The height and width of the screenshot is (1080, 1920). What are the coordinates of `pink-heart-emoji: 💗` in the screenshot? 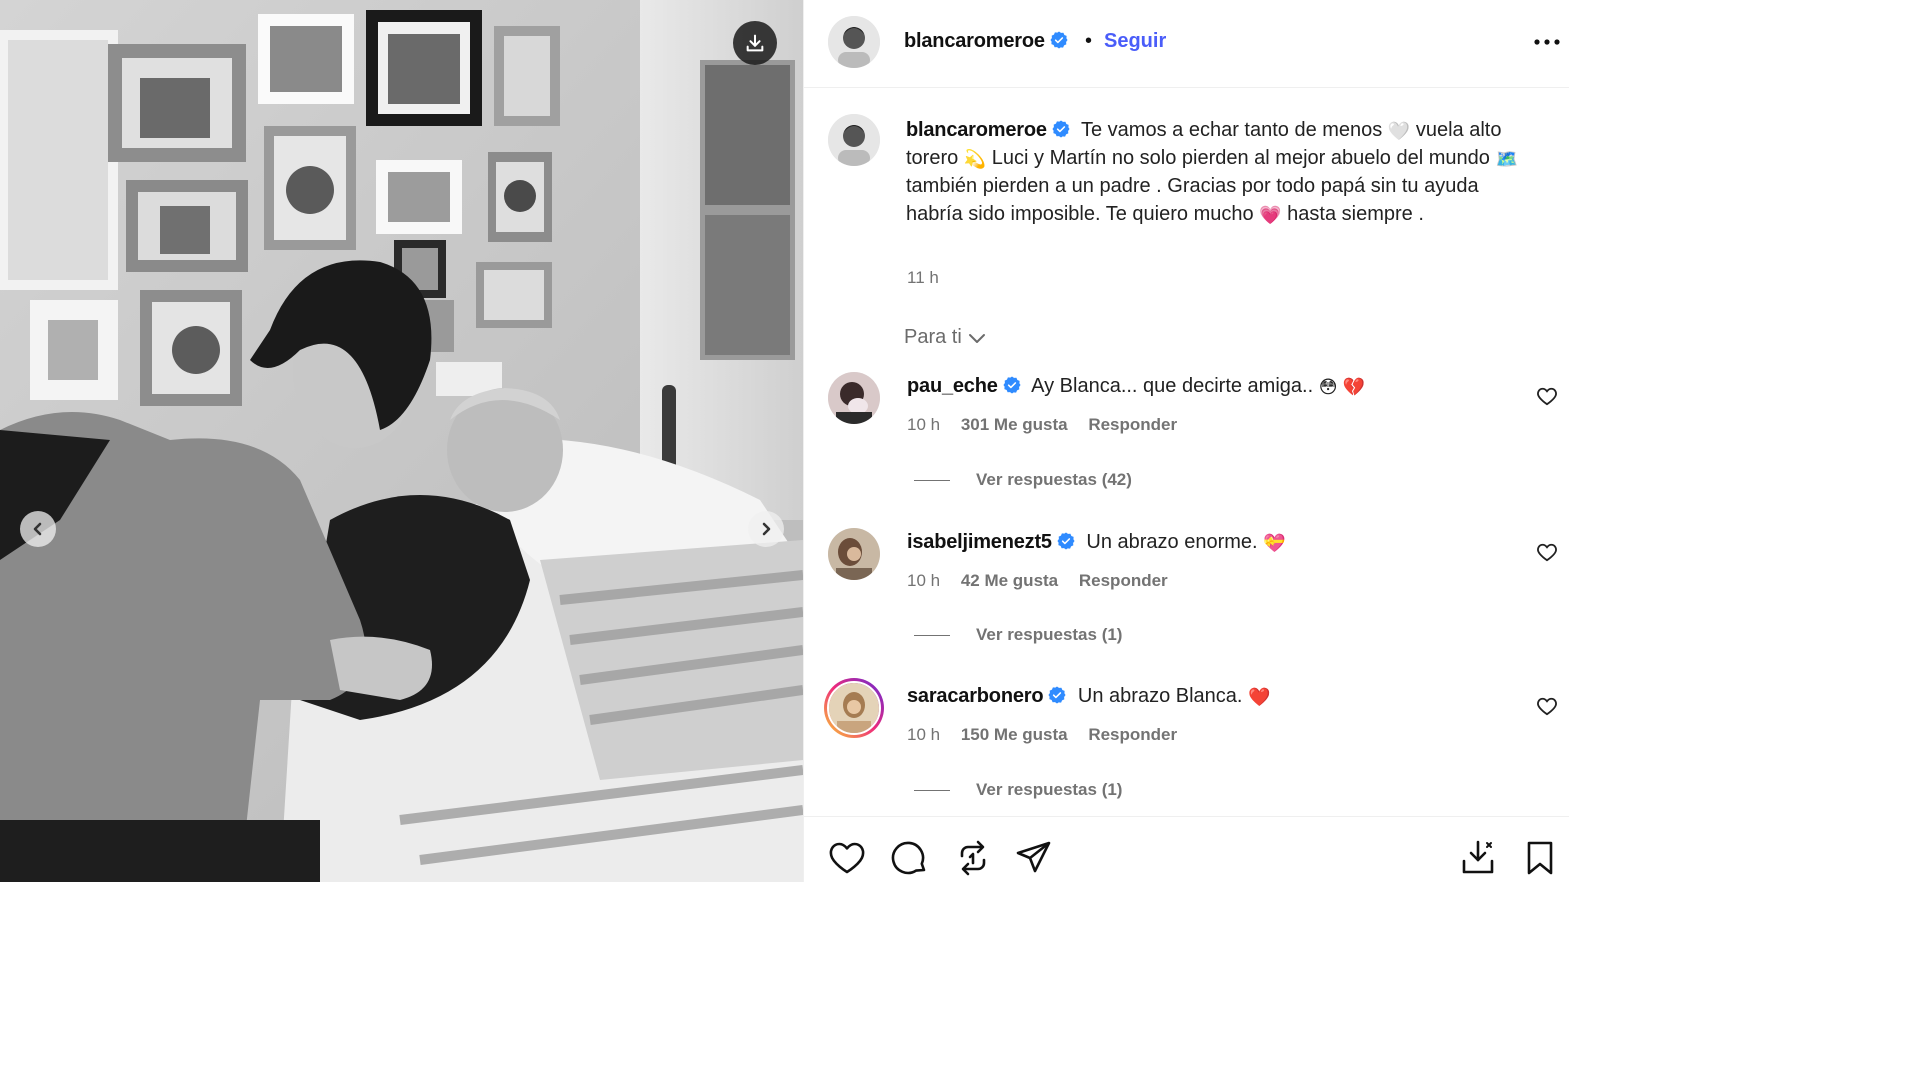 It's located at (1270, 215).